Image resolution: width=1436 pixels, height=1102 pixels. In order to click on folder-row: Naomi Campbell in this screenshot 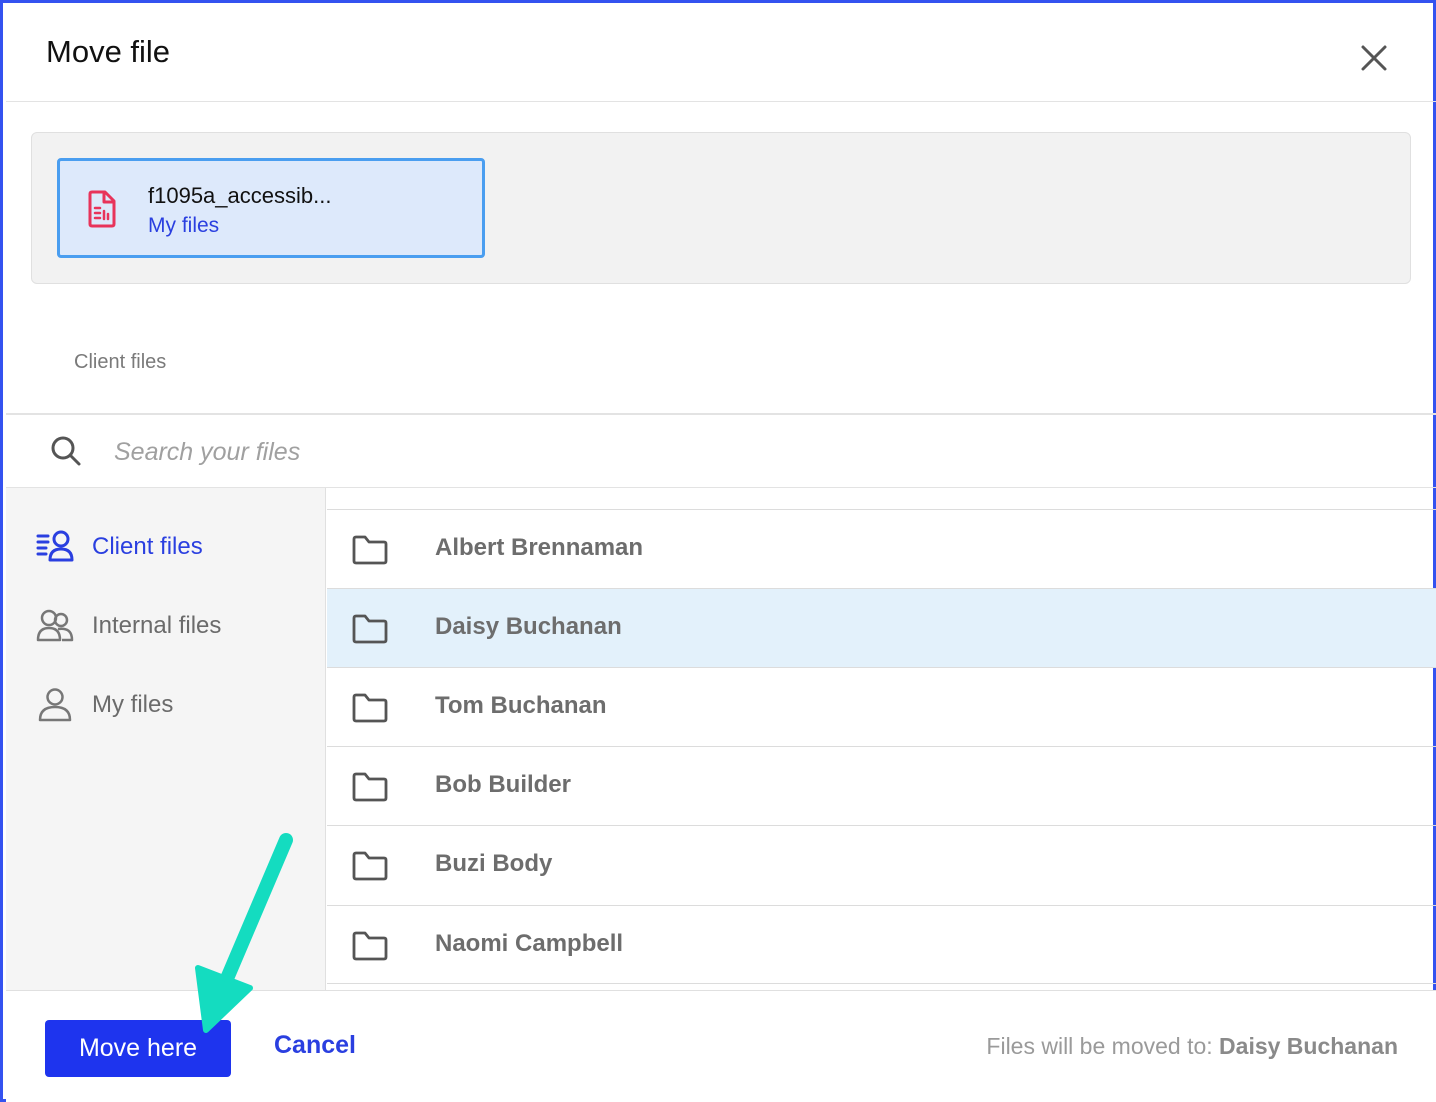, I will do `click(881, 944)`.